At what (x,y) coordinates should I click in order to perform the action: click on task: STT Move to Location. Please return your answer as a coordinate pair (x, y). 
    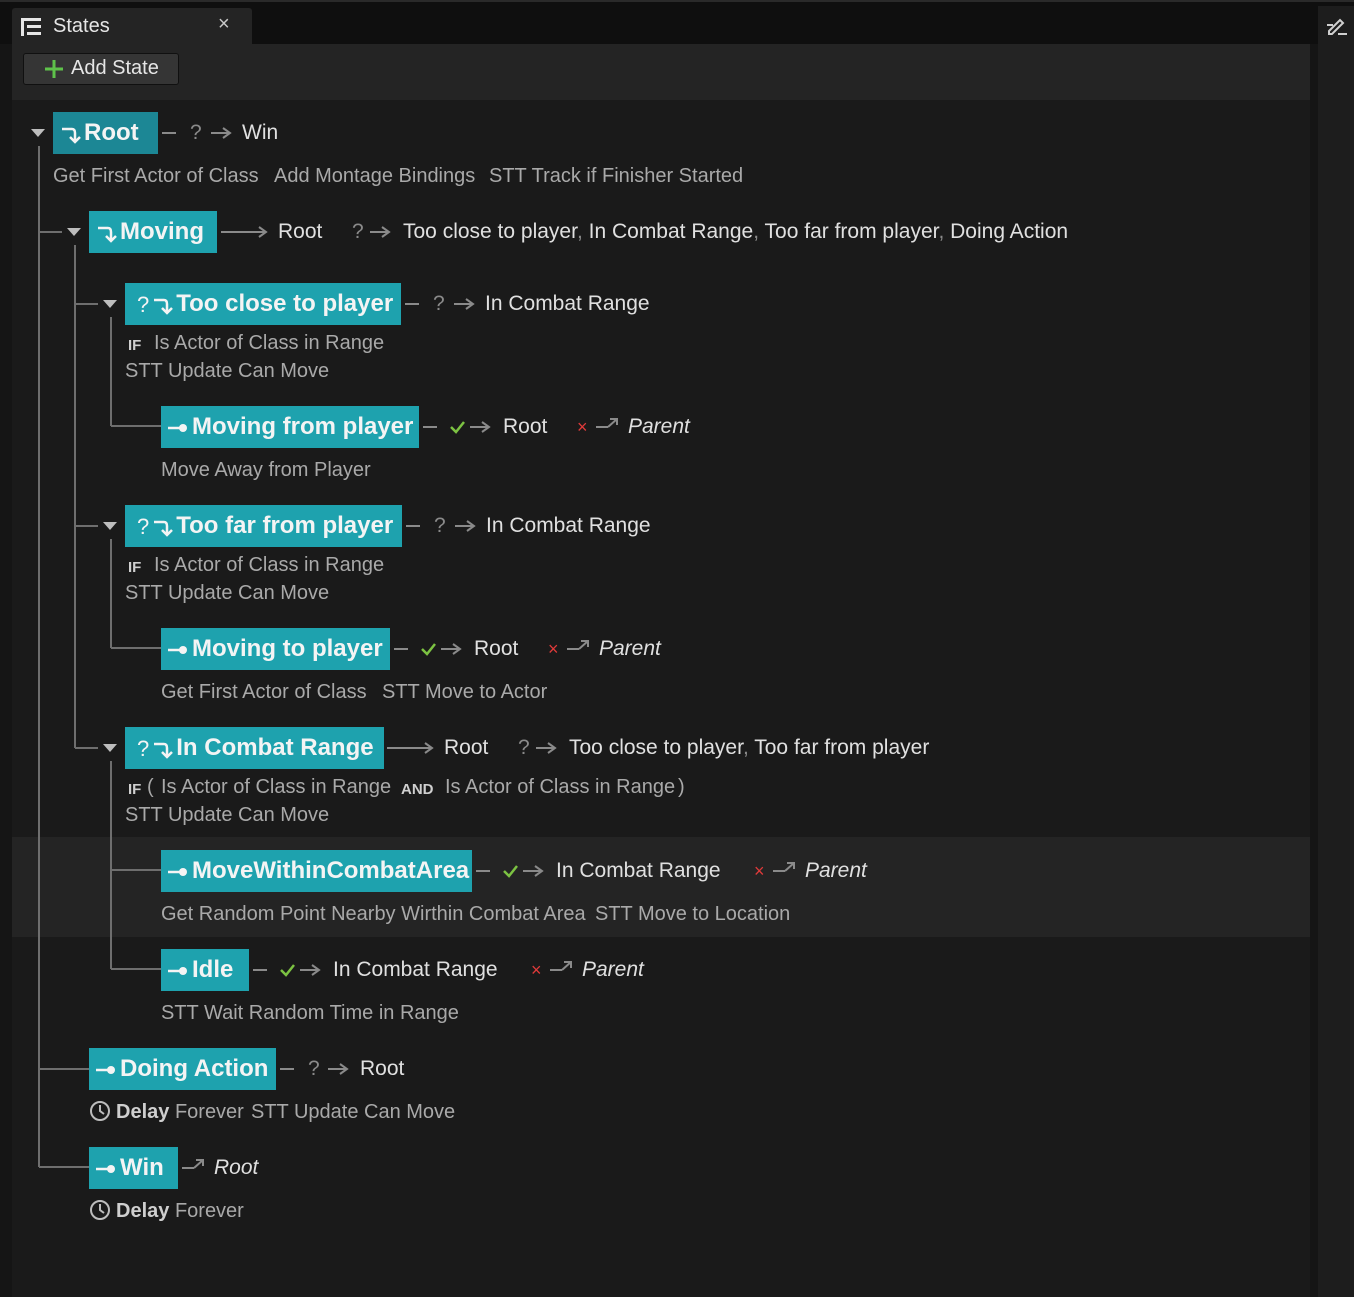
    Looking at the image, I should click on (693, 914).